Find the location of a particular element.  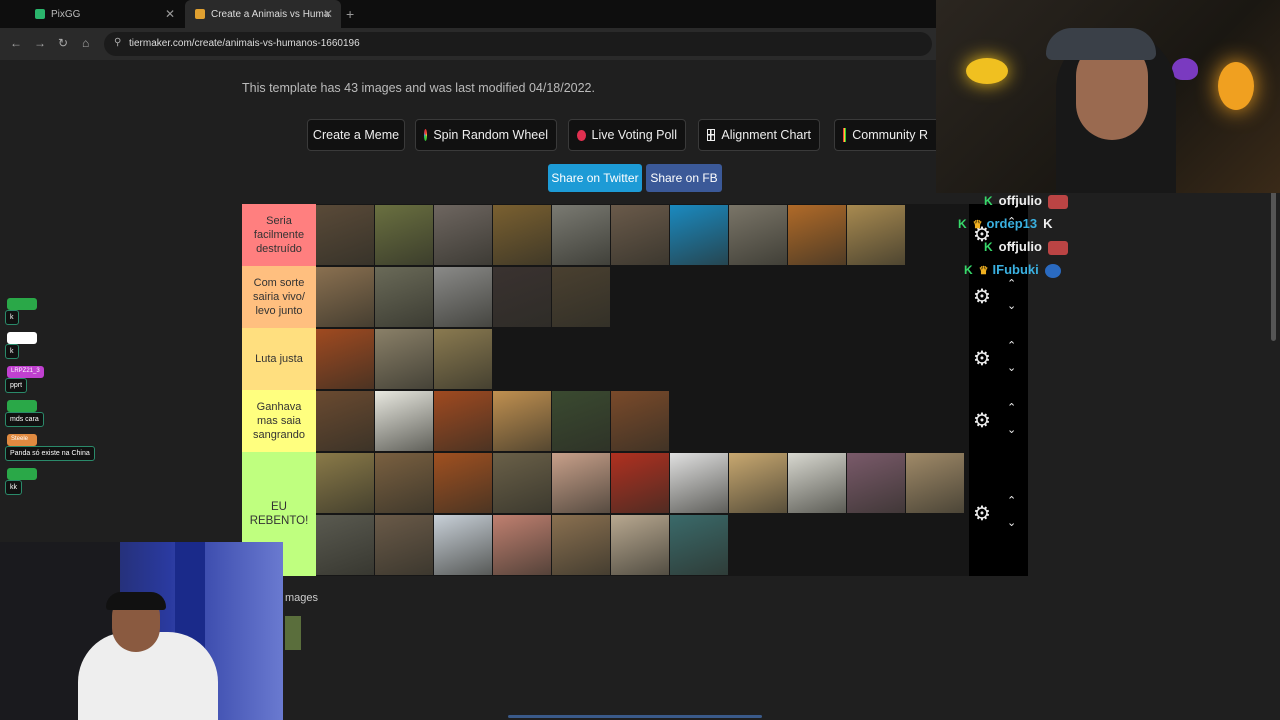

tier-image-owl is located at coordinates (581, 545).